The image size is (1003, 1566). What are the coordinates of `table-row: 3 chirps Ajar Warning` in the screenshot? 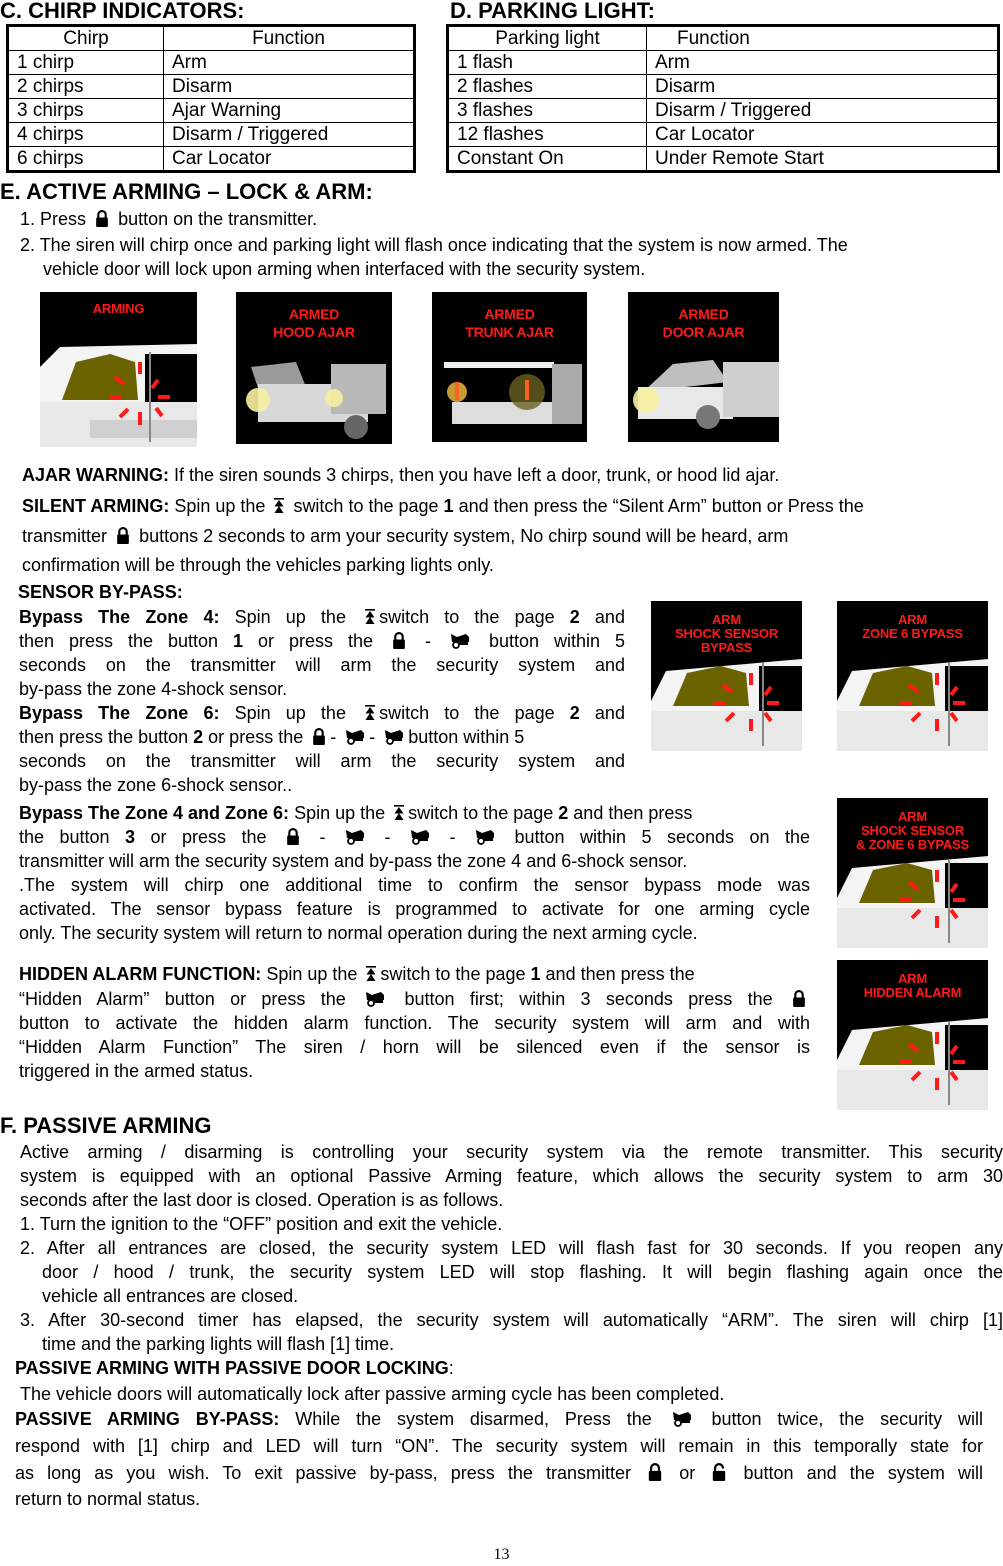 It's located at (211, 110).